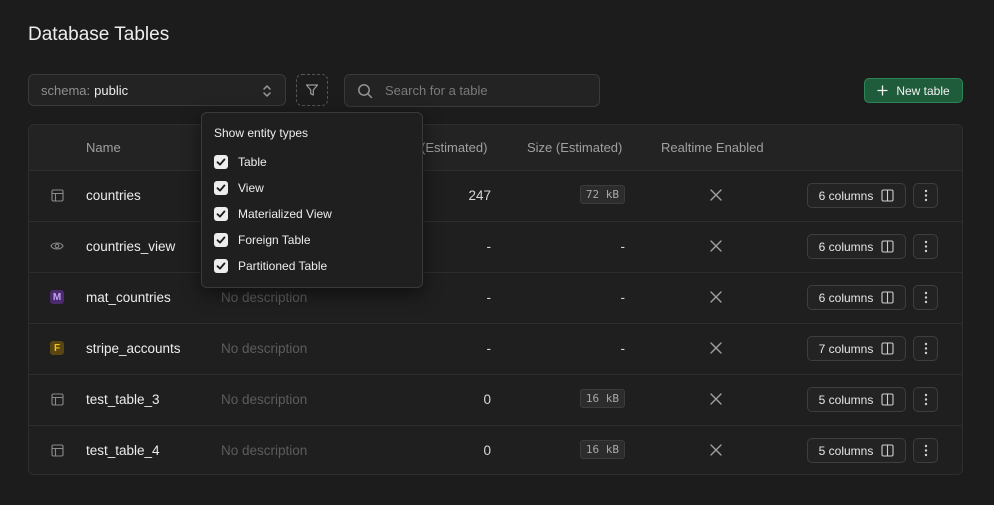  What do you see at coordinates (123, 450) in the screenshot?
I see `table-name: test_table_4` at bounding box center [123, 450].